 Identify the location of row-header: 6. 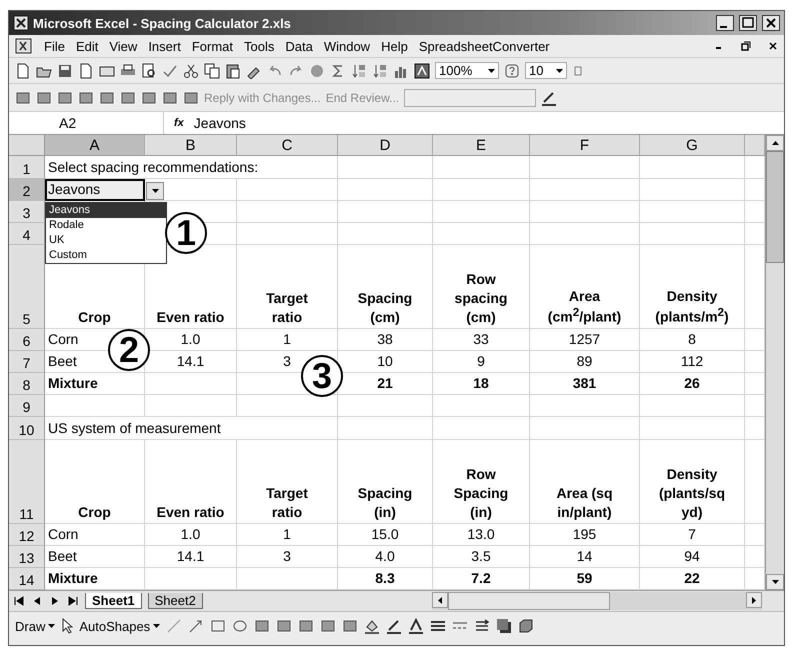
(27, 340).